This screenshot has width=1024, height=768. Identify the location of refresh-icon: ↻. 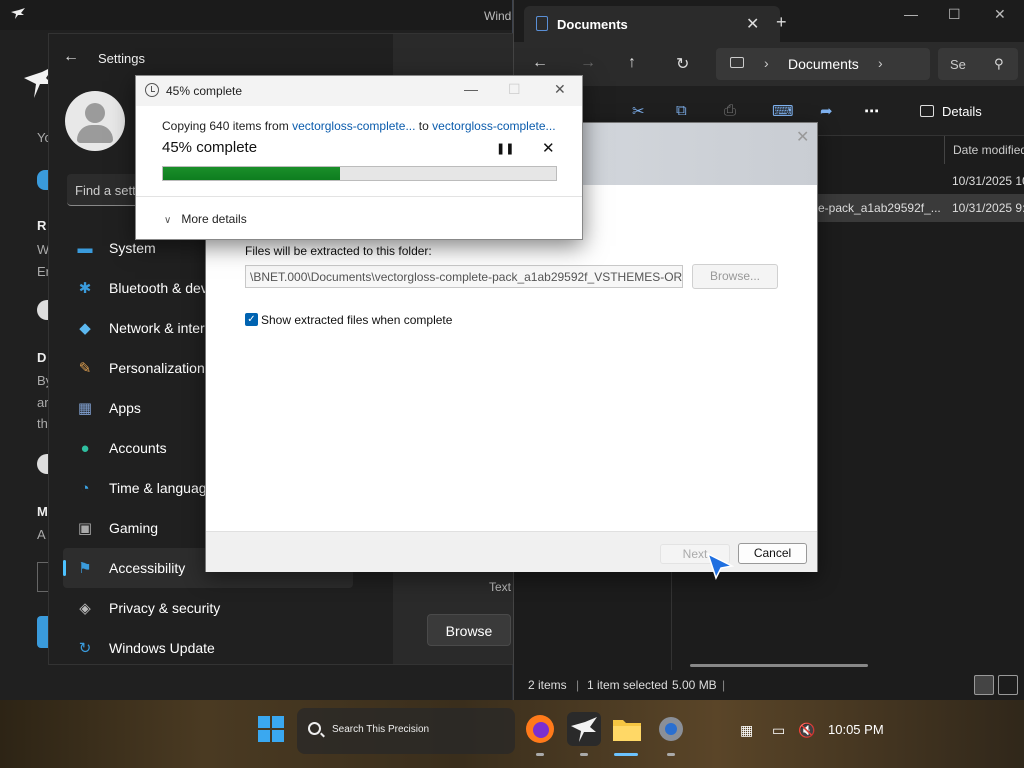
(682, 64).